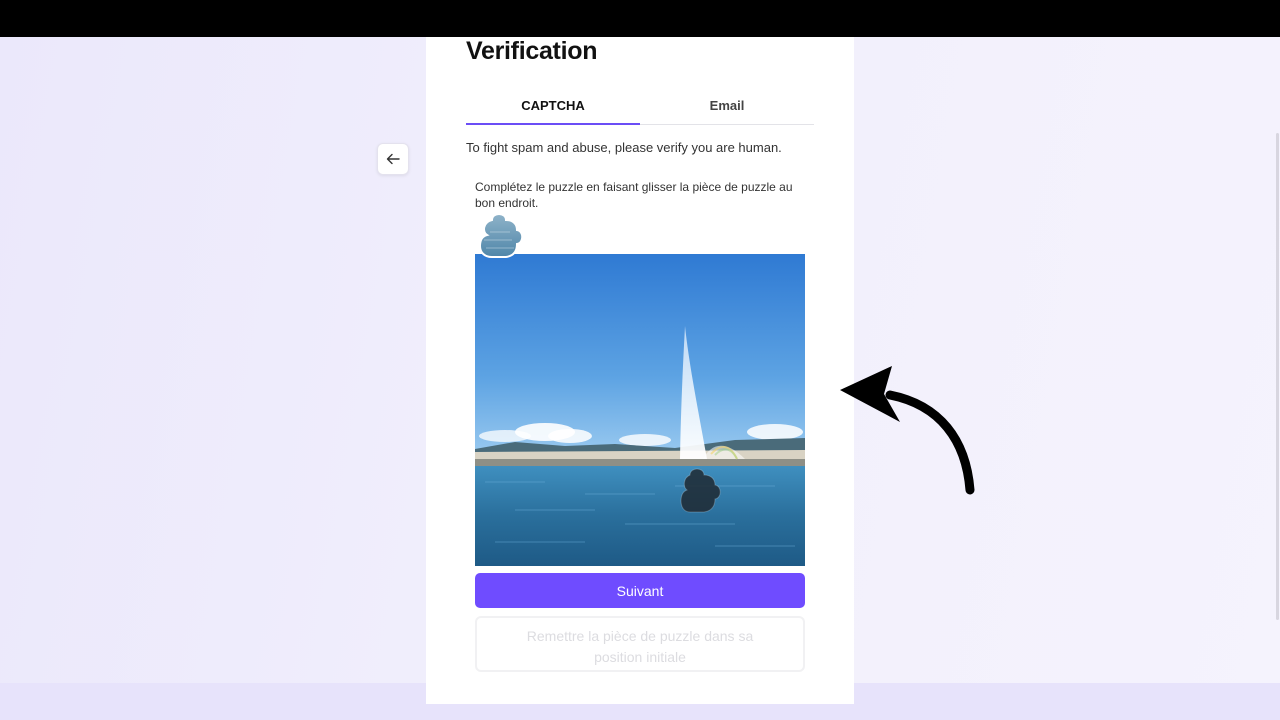 The image size is (1280, 720). I want to click on back-button, so click(393, 159).